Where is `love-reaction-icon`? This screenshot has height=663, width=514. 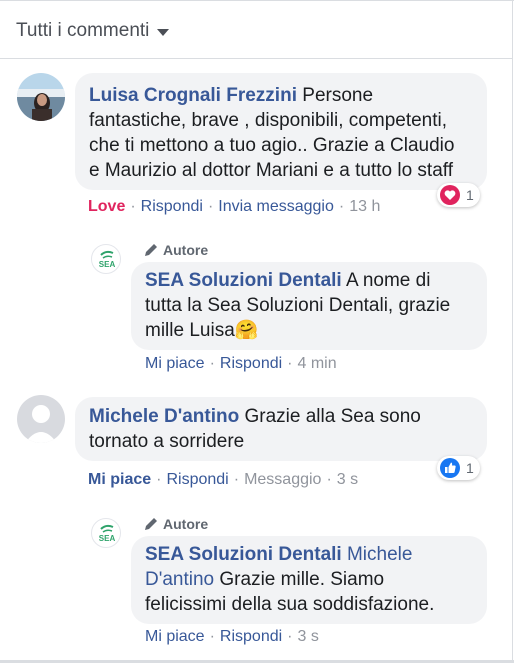
love-reaction-icon is located at coordinates (450, 195).